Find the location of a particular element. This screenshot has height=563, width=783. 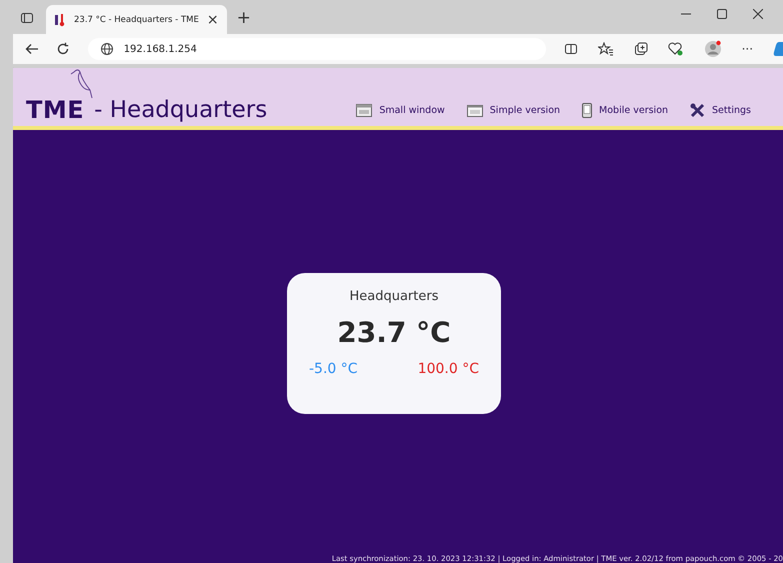

collections-icon is located at coordinates (641, 49).